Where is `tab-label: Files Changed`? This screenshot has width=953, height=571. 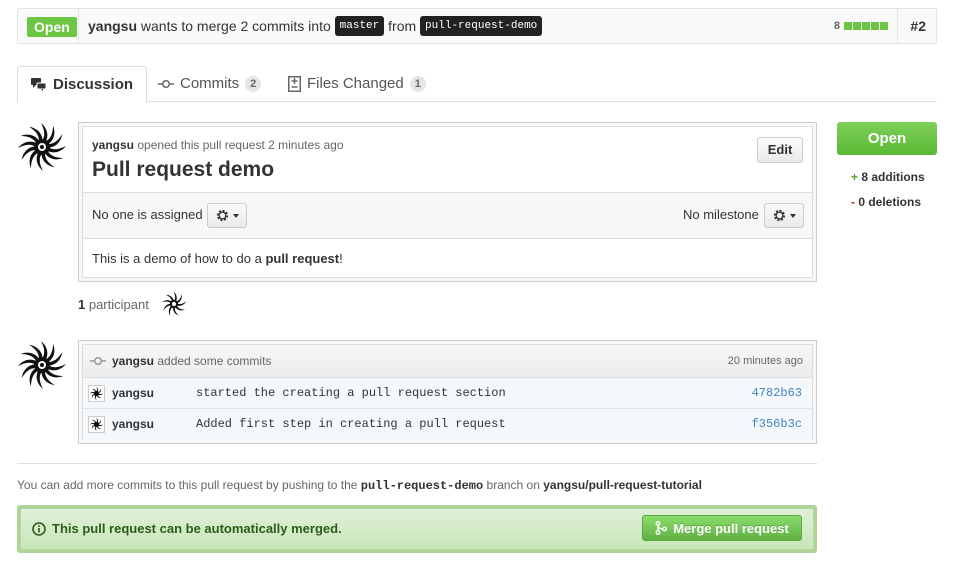 tab-label: Files Changed is located at coordinates (355, 83).